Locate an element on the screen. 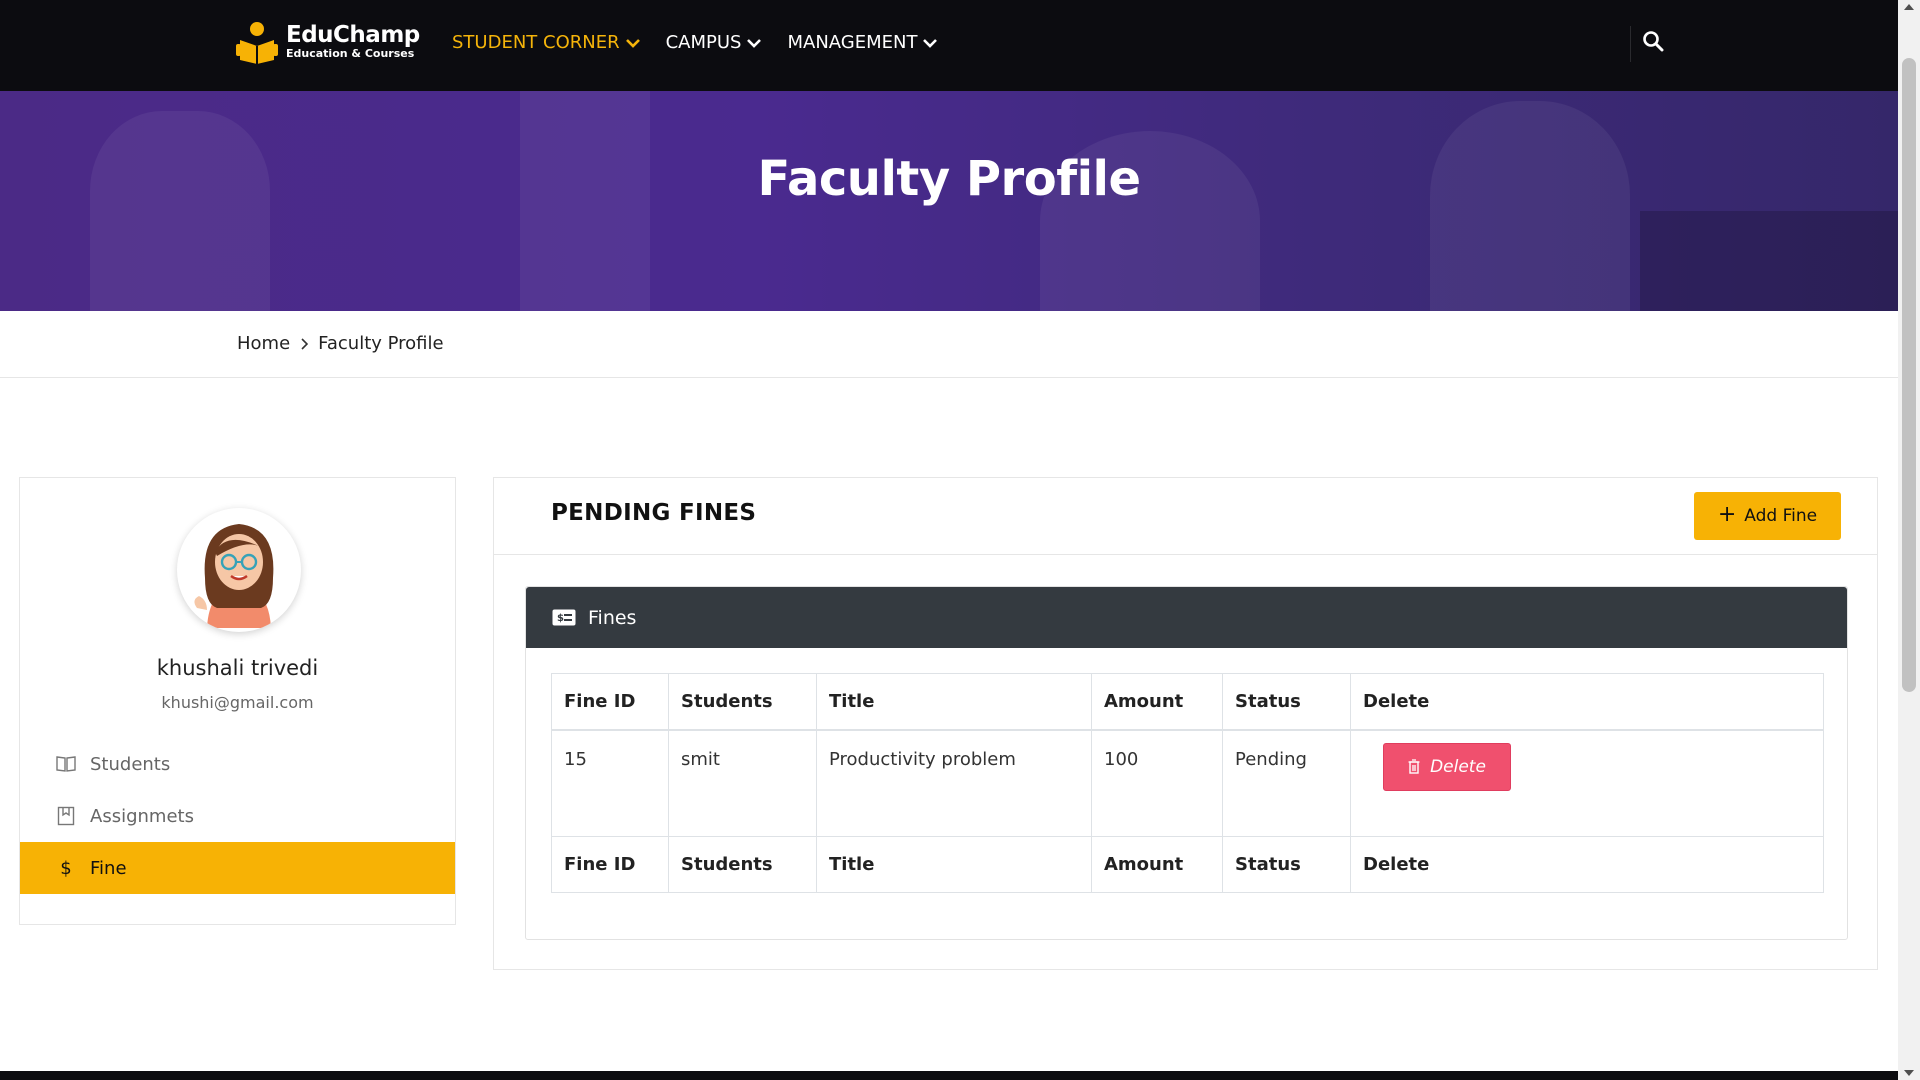 This screenshot has height=1080, width=1920. column-footer: Amount is located at coordinates (1157, 864).